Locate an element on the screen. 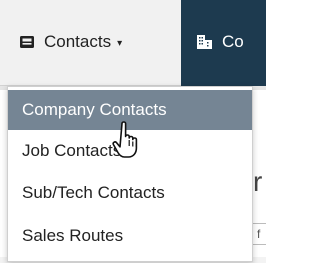 The width and height of the screenshot is (320, 263). menu-item-company-contacts: Company Contacts is located at coordinates (130, 110).